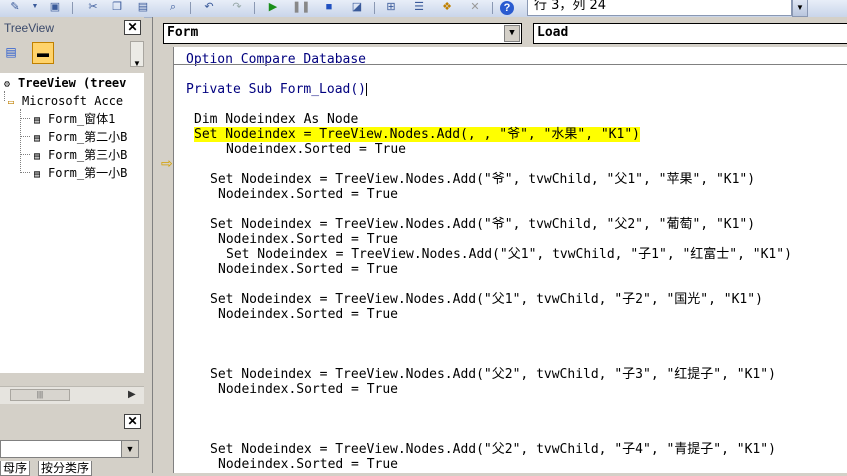 The height and width of the screenshot is (476, 847). Describe the element at coordinates (15, 7) in the screenshot. I see `tools-icon: ✎` at that location.